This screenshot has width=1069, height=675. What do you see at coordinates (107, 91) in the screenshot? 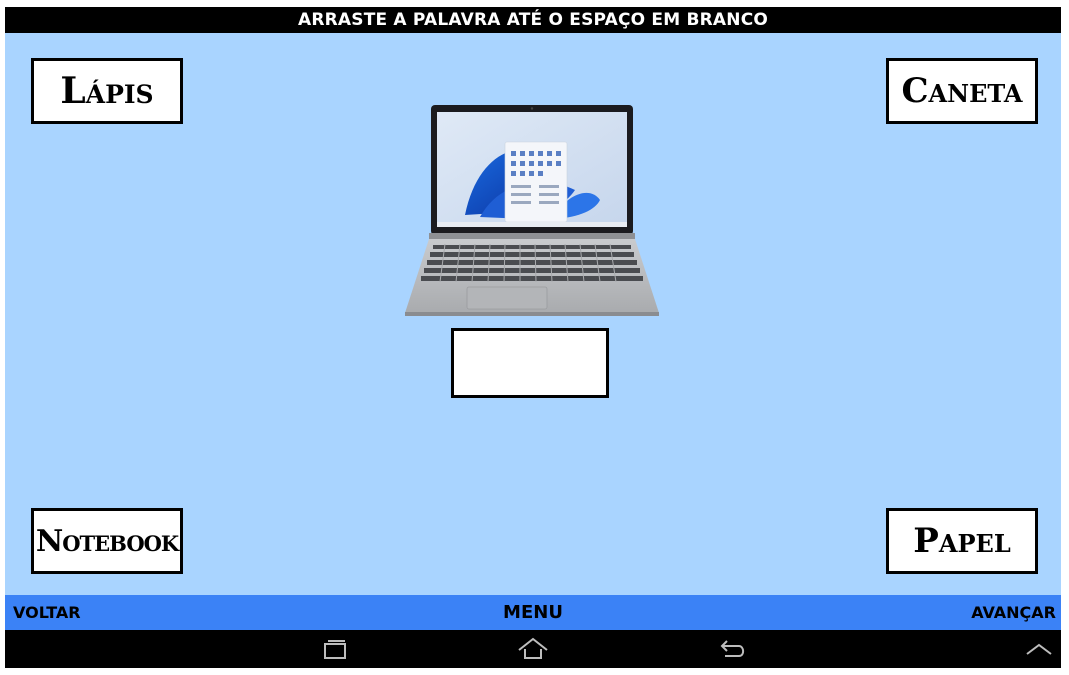
I see `word-card-lapis: Lápis` at bounding box center [107, 91].